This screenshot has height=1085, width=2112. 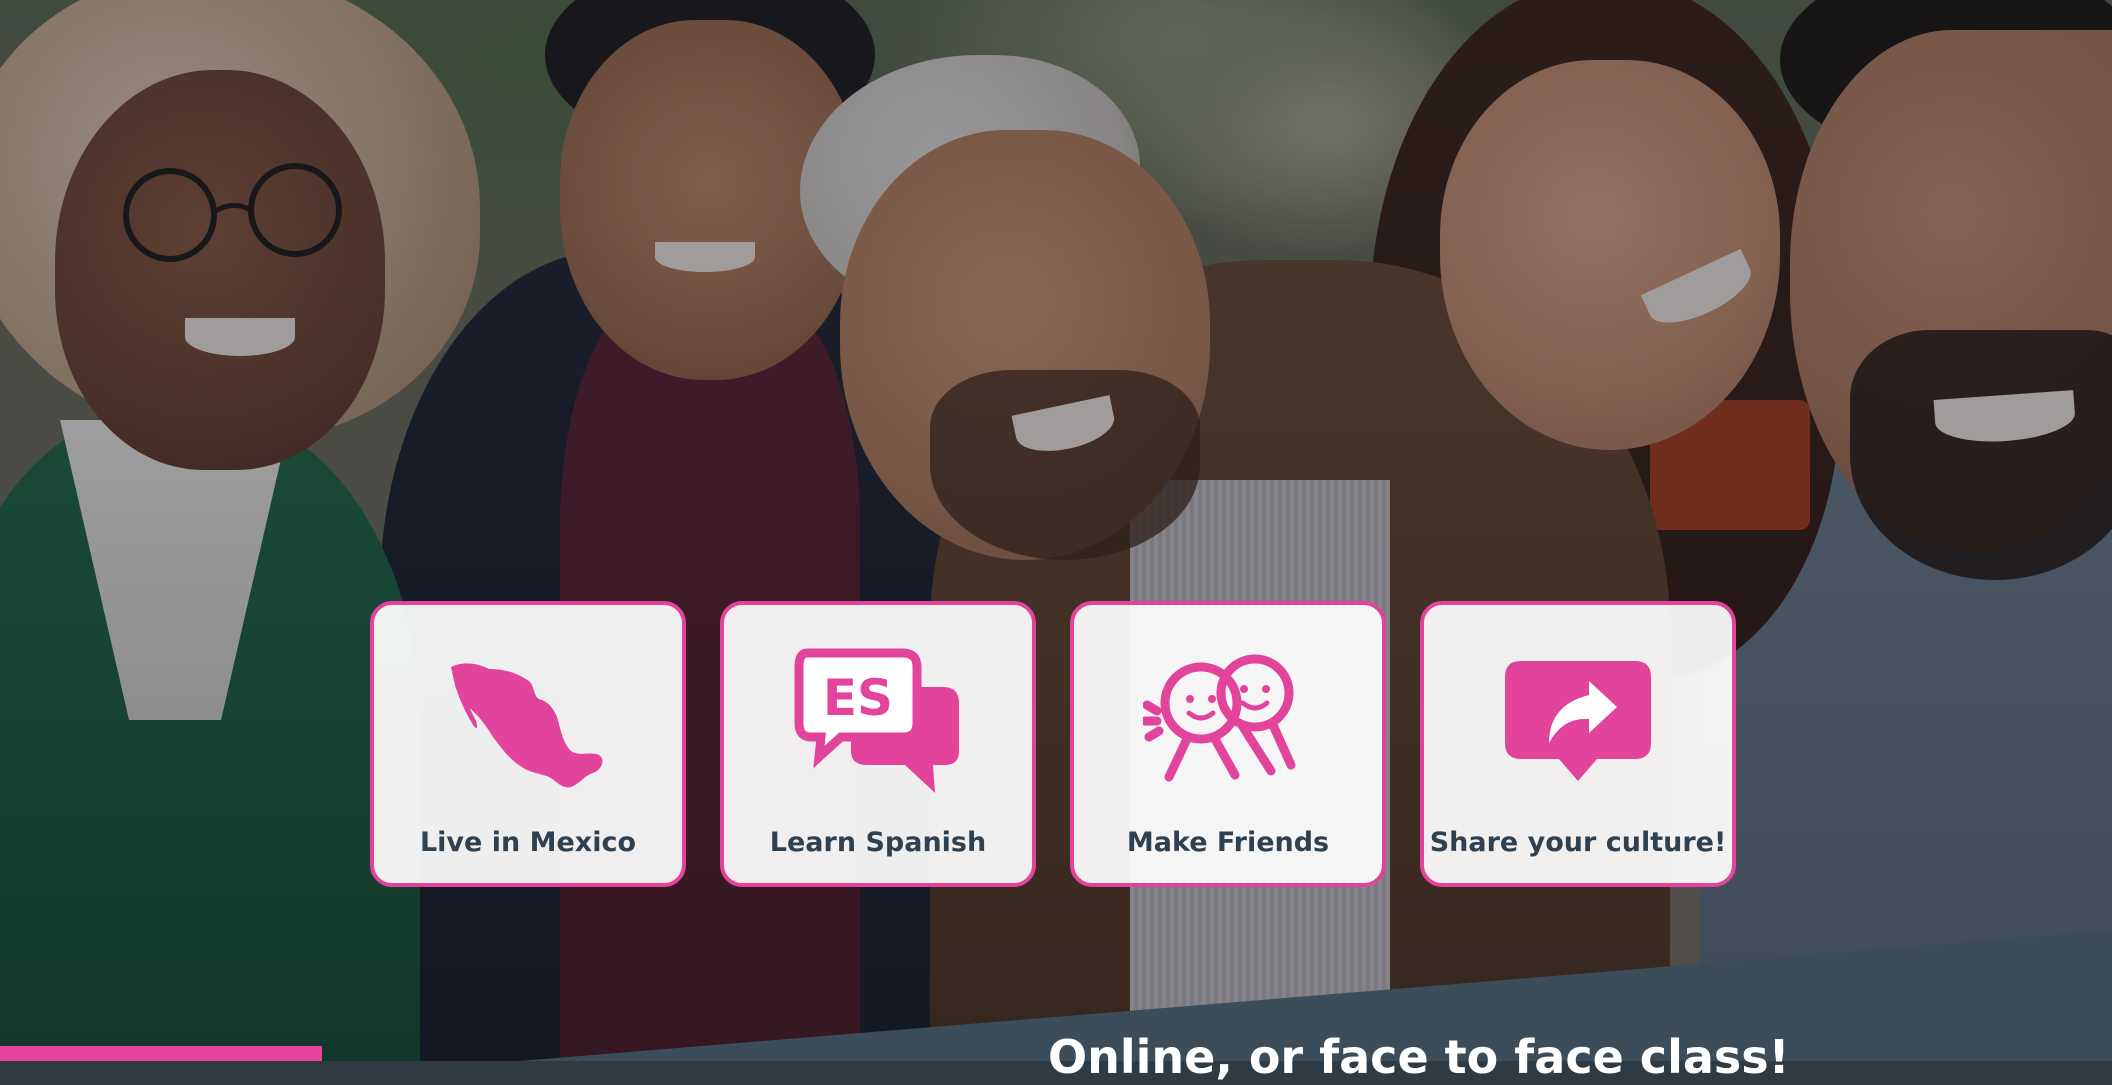 I want to click on feature-card-learn-spanish: ES Learn Spanish, so click(x=878, y=744).